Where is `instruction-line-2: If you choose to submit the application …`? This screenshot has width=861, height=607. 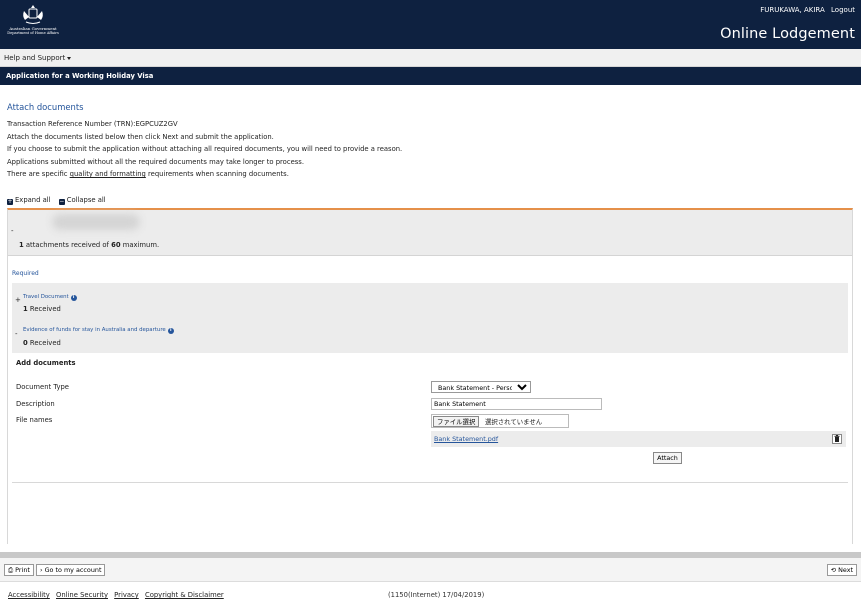
instruction-line-2: If you choose to submit the application … is located at coordinates (205, 149).